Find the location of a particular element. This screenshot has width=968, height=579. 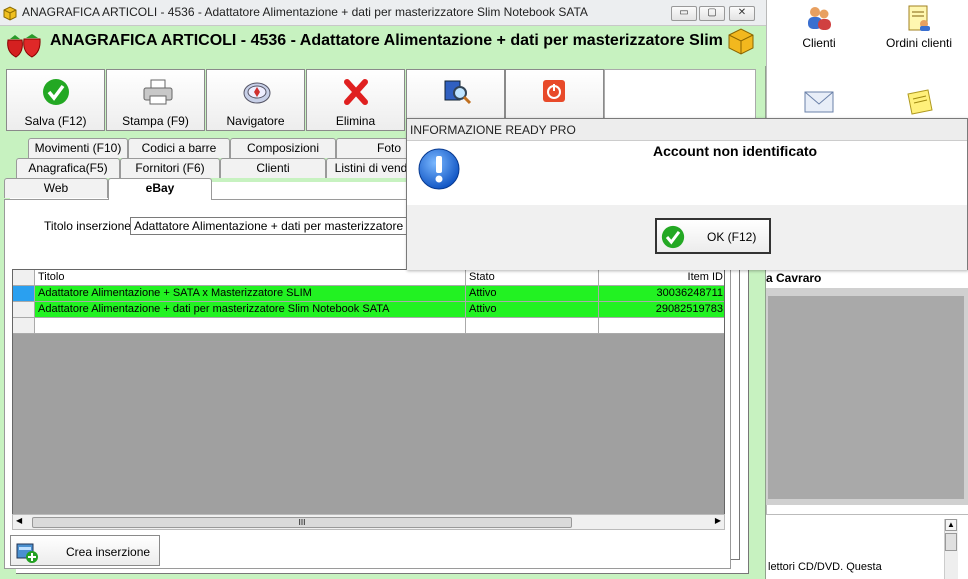

background-scrollbar: ▲ is located at coordinates (951, 549).